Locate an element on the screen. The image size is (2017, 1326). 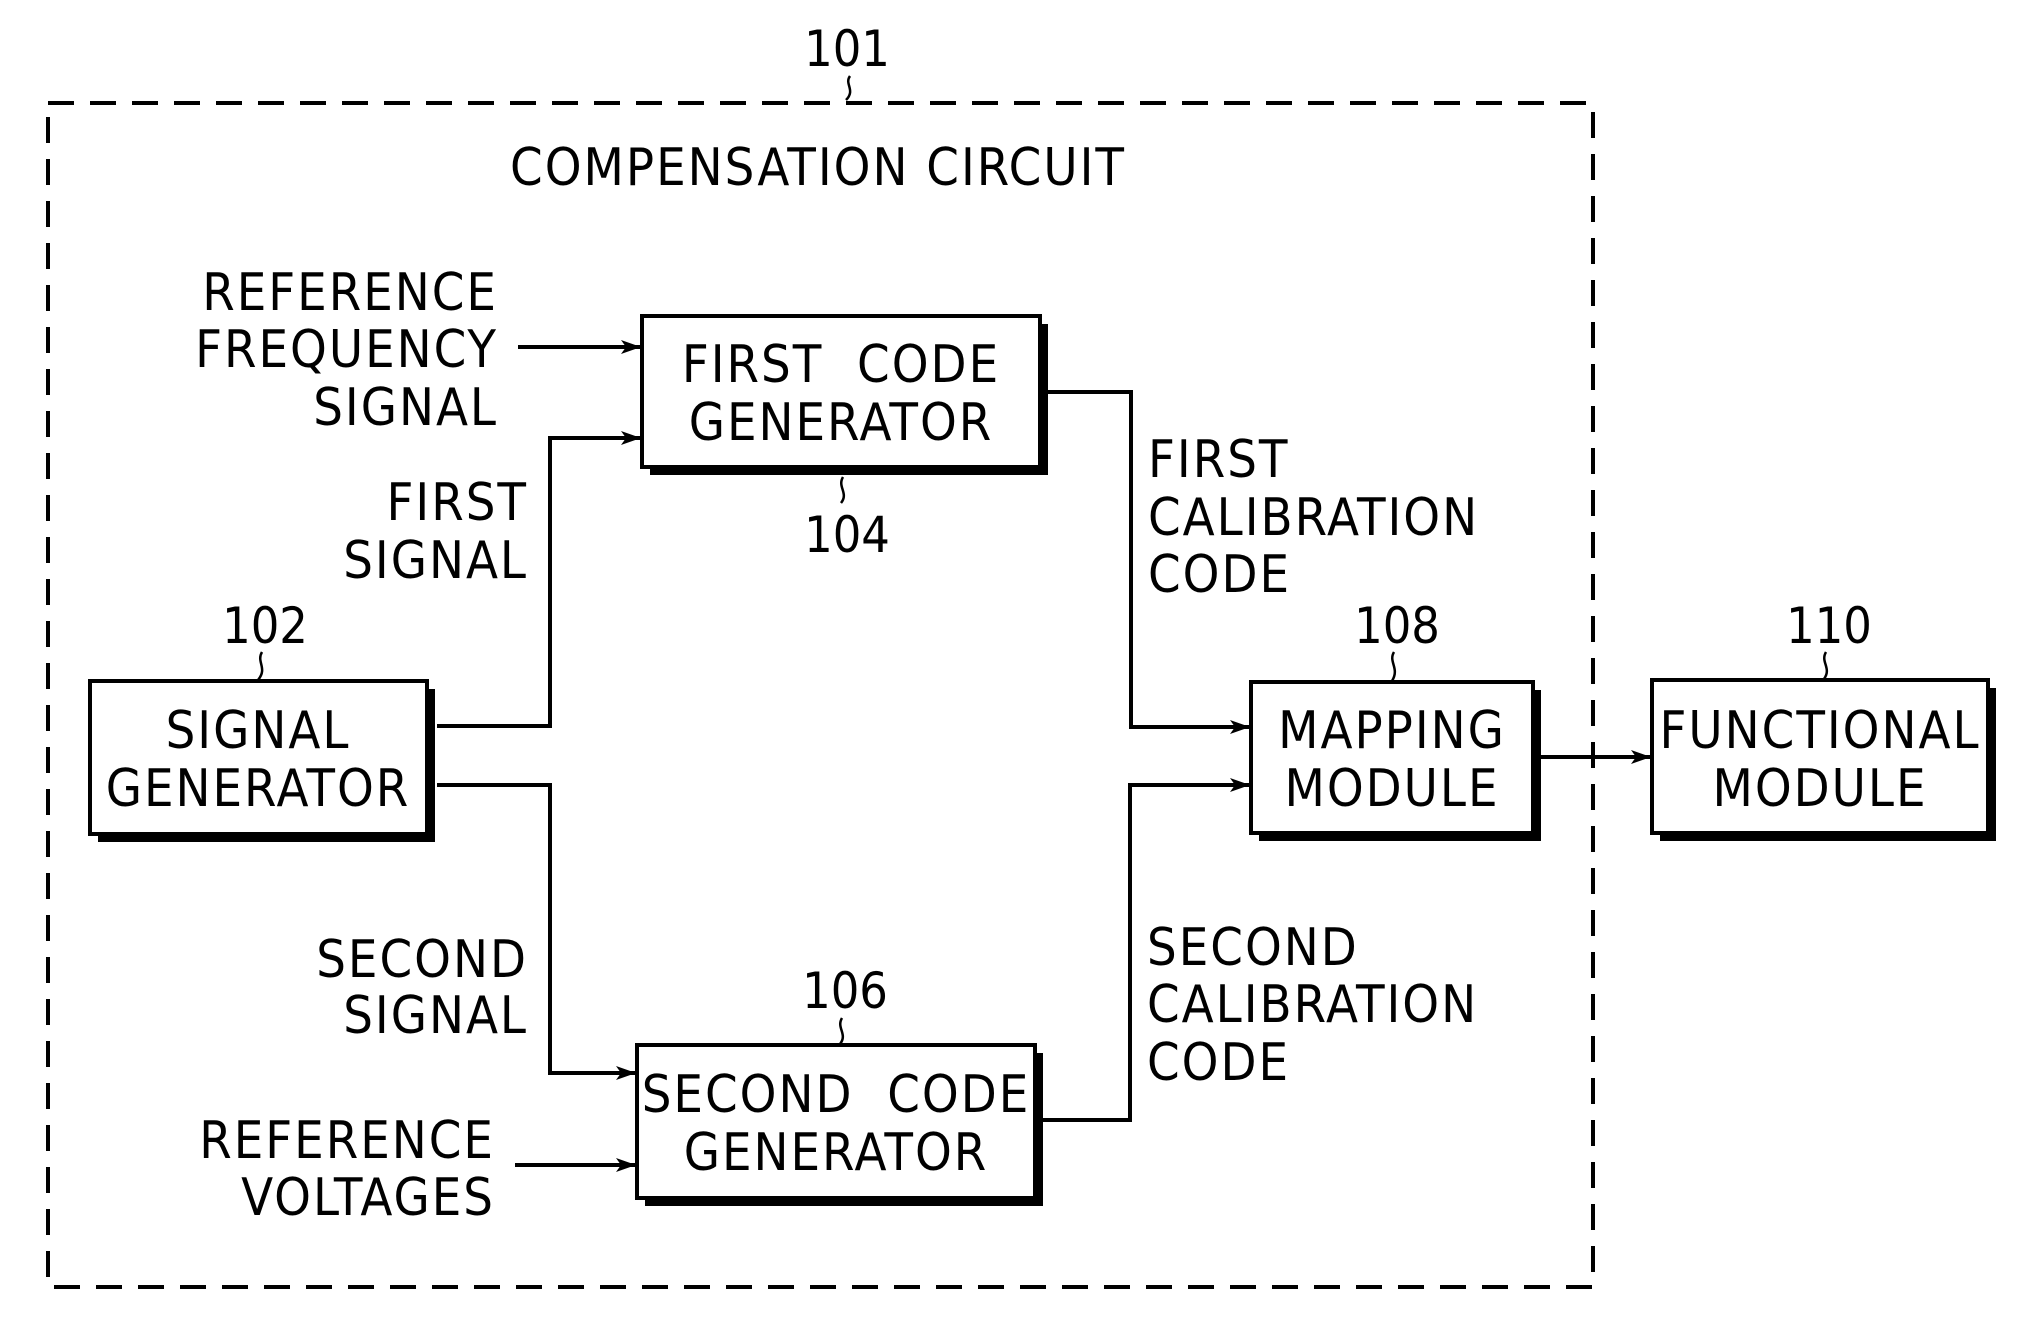
second-calibration-code-label-line3: CODE is located at coordinates (1218, 1063).